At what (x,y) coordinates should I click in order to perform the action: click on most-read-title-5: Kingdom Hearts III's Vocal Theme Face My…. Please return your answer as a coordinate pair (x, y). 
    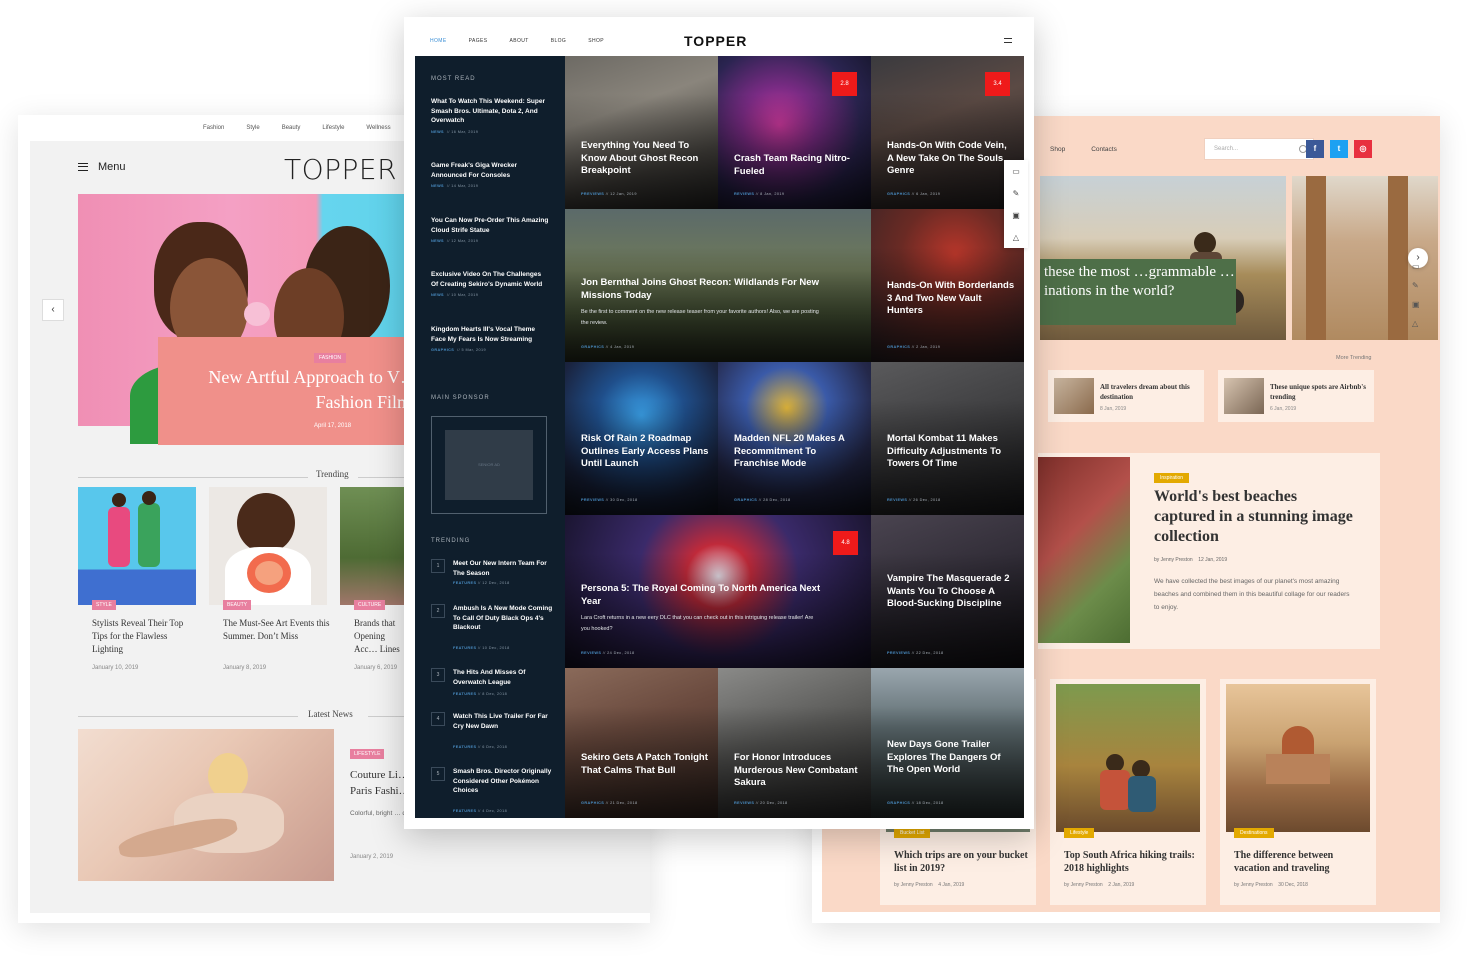
    Looking at the image, I should click on (490, 334).